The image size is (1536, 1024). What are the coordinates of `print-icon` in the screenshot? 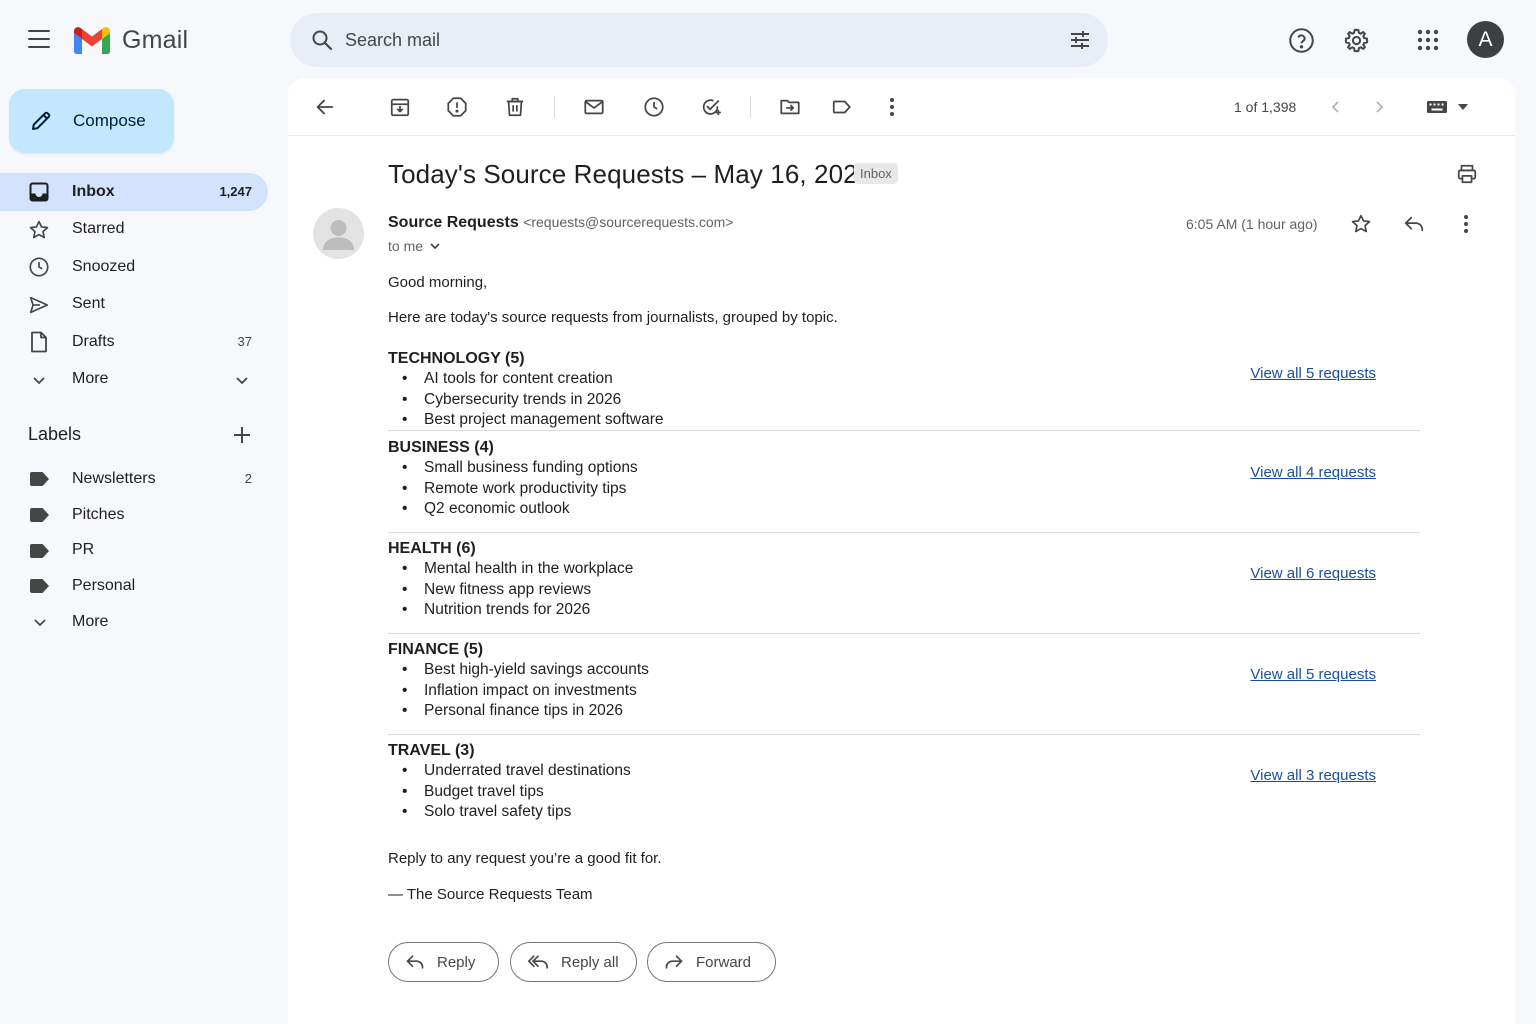 It's located at (1467, 174).